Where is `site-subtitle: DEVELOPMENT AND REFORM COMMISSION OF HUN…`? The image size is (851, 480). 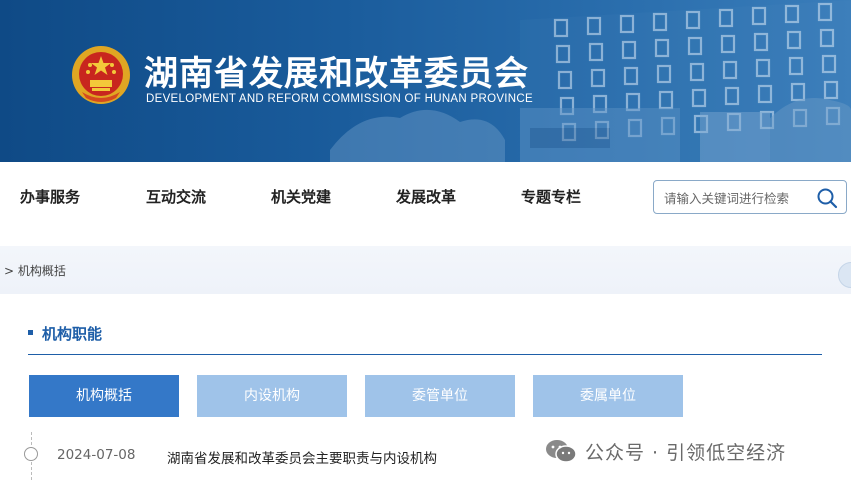
site-subtitle: DEVELOPMENT AND REFORM COMMISSION OF HUN… is located at coordinates (339, 99).